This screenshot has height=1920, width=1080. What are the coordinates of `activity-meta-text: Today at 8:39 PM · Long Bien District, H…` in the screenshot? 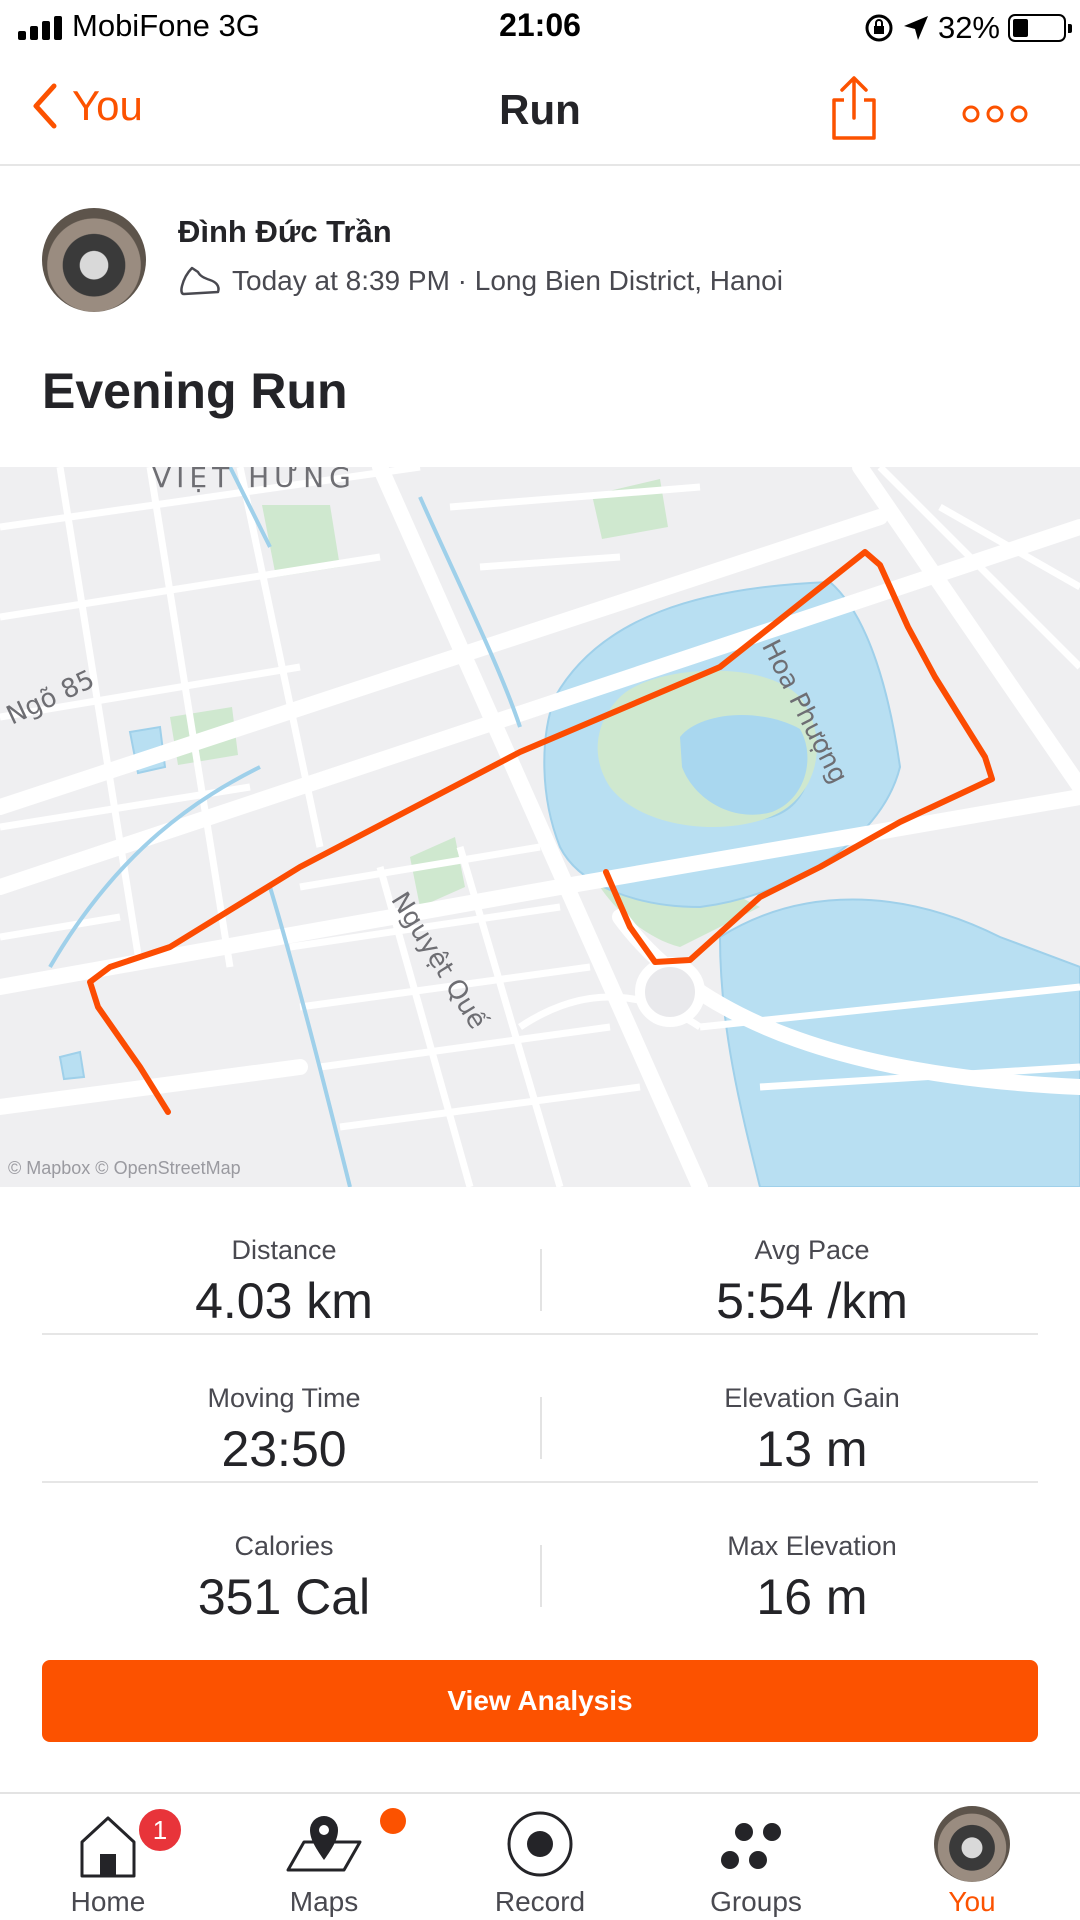 It's located at (507, 280).